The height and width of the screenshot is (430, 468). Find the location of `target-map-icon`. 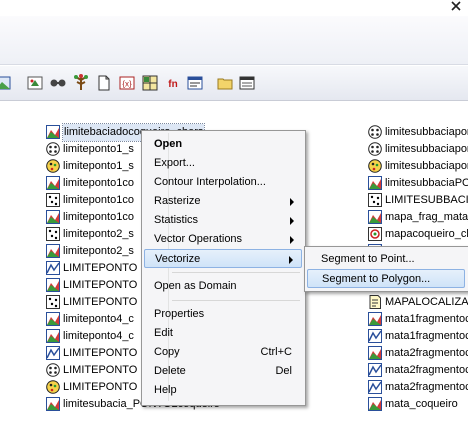

target-map-icon is located at coordinates (375, 234).